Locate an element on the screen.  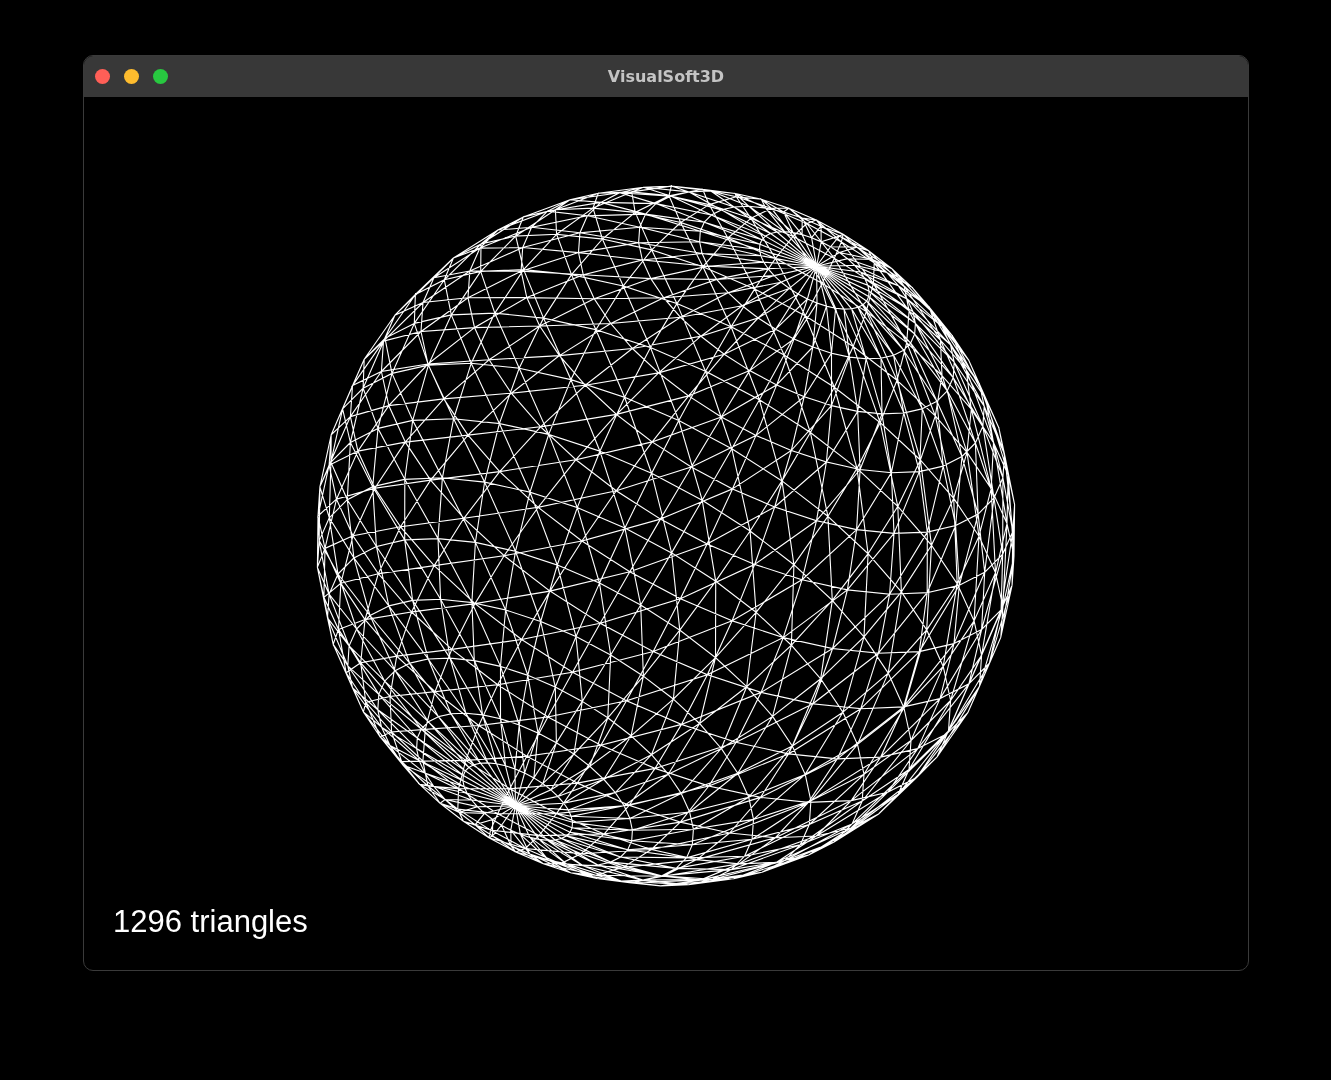
zoom-button is located at coordinates (160, 76).